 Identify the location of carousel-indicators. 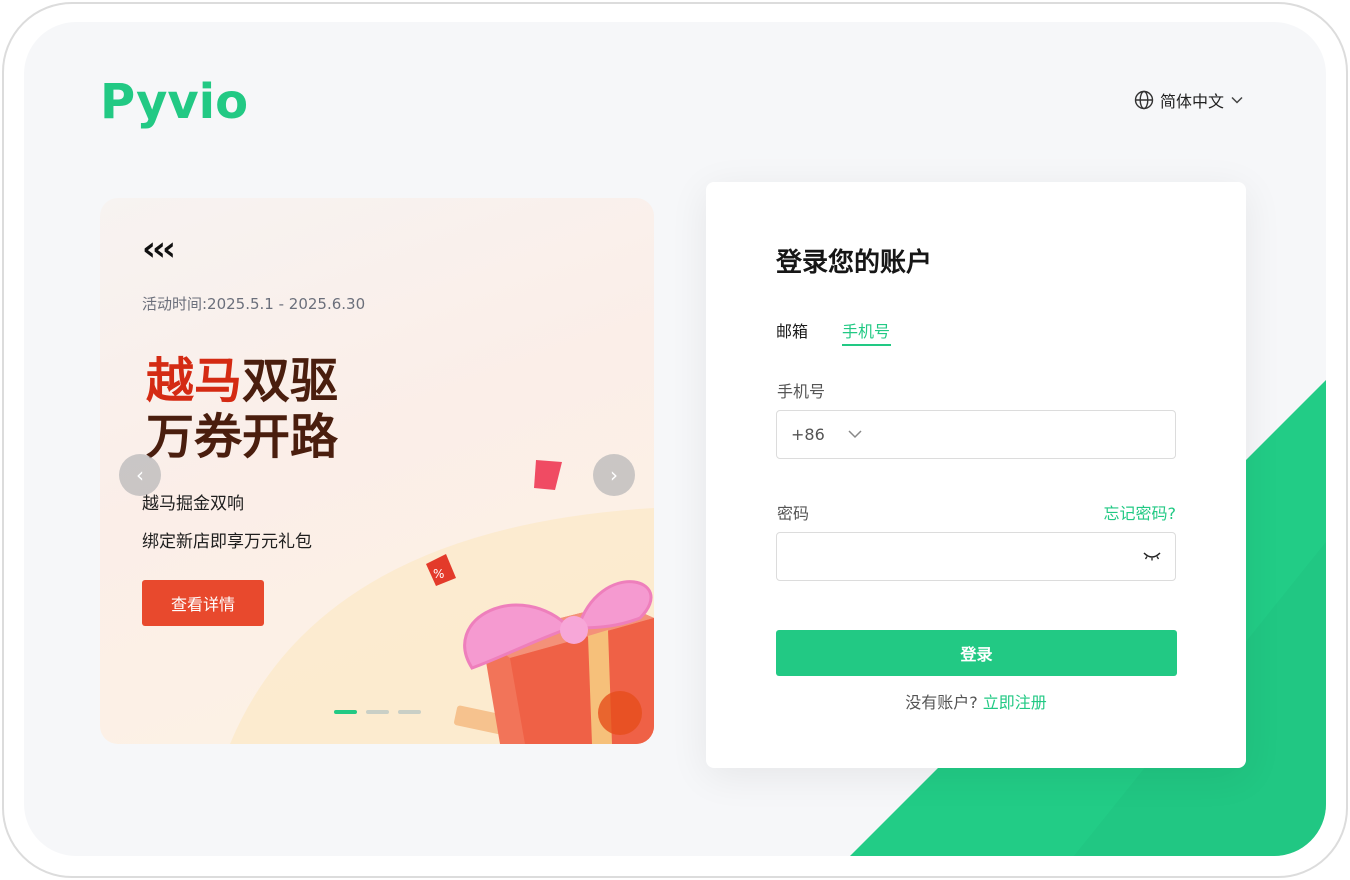
(377, 712).